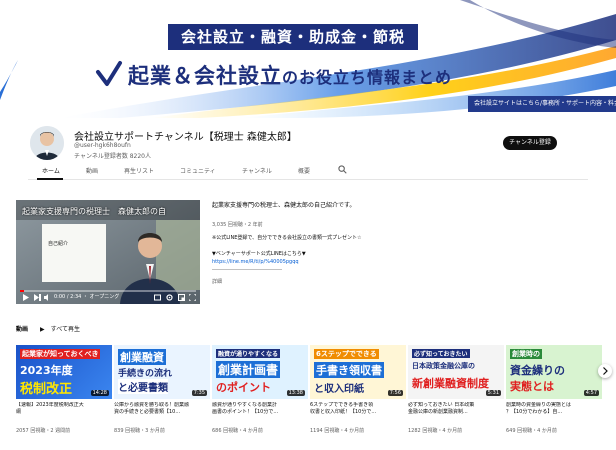 The height and width of the screenshot is (450, 616). Describe the element at coordinates (112, 156) in the screenshot. I see `subscriber-count: チャンネル登録者数 8220人` at that location.